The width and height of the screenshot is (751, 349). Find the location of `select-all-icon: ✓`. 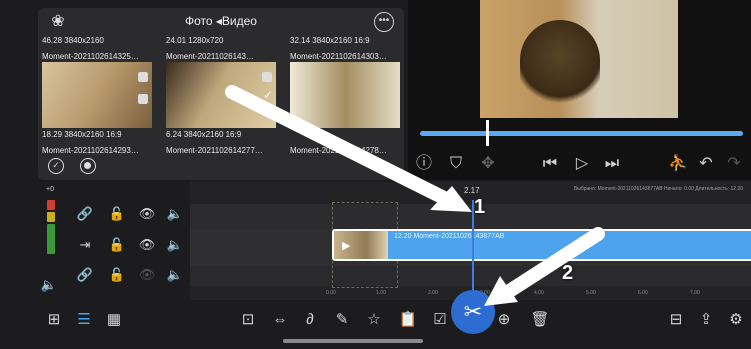

select-all-icon: ✓ is located at coordinates (56, 166).